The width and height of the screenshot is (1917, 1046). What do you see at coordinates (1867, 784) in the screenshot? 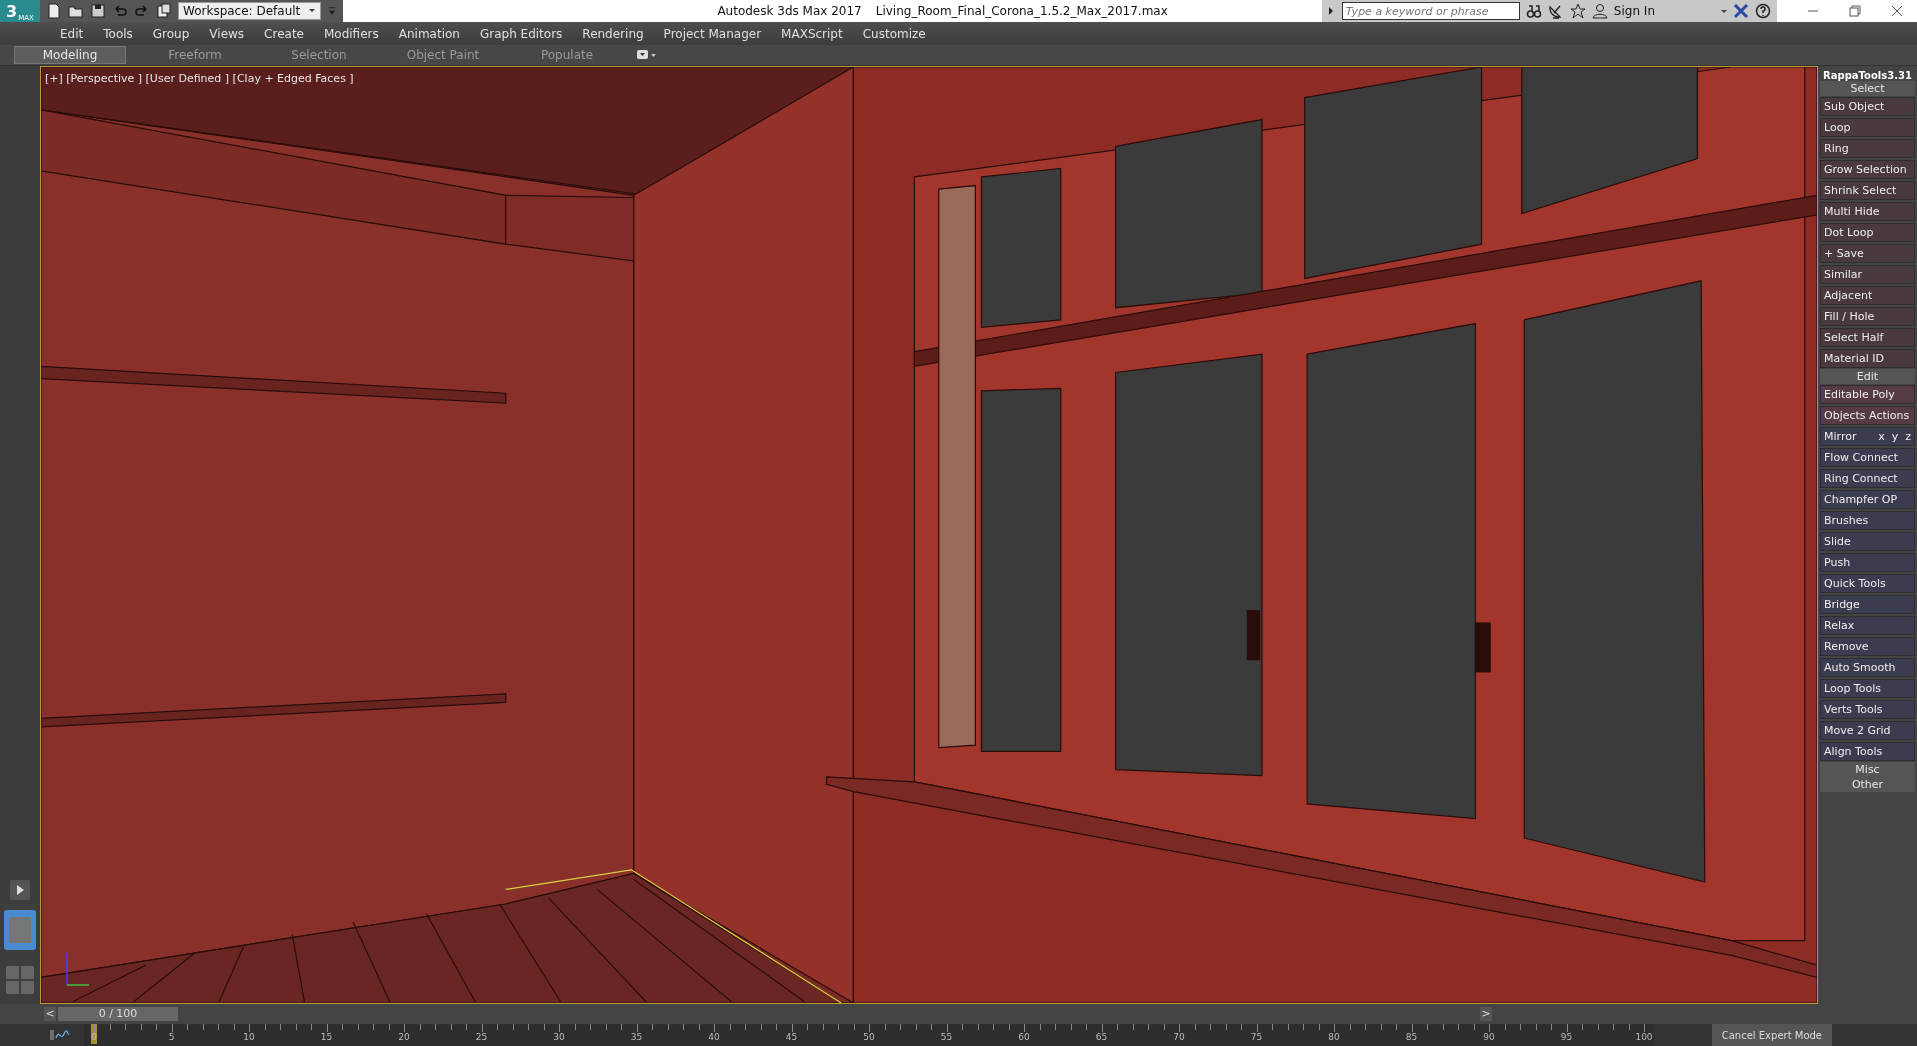
I see `section-header: Other` at bounding box center [1867, 784].